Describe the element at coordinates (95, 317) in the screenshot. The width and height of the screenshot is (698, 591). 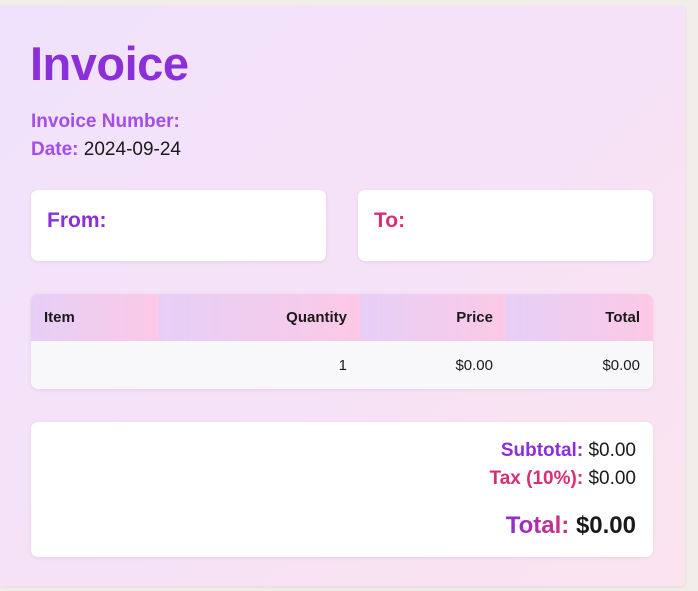
I see `column-header-item: Item` at that location.